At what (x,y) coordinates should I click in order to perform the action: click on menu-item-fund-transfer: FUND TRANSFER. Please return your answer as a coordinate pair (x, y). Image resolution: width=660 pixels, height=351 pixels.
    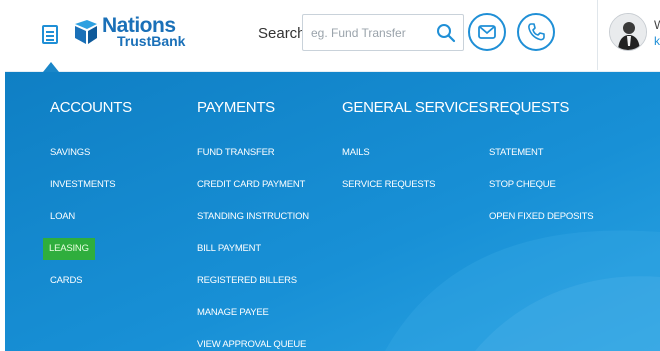
    Looking at the image, I should click on (236, 153).